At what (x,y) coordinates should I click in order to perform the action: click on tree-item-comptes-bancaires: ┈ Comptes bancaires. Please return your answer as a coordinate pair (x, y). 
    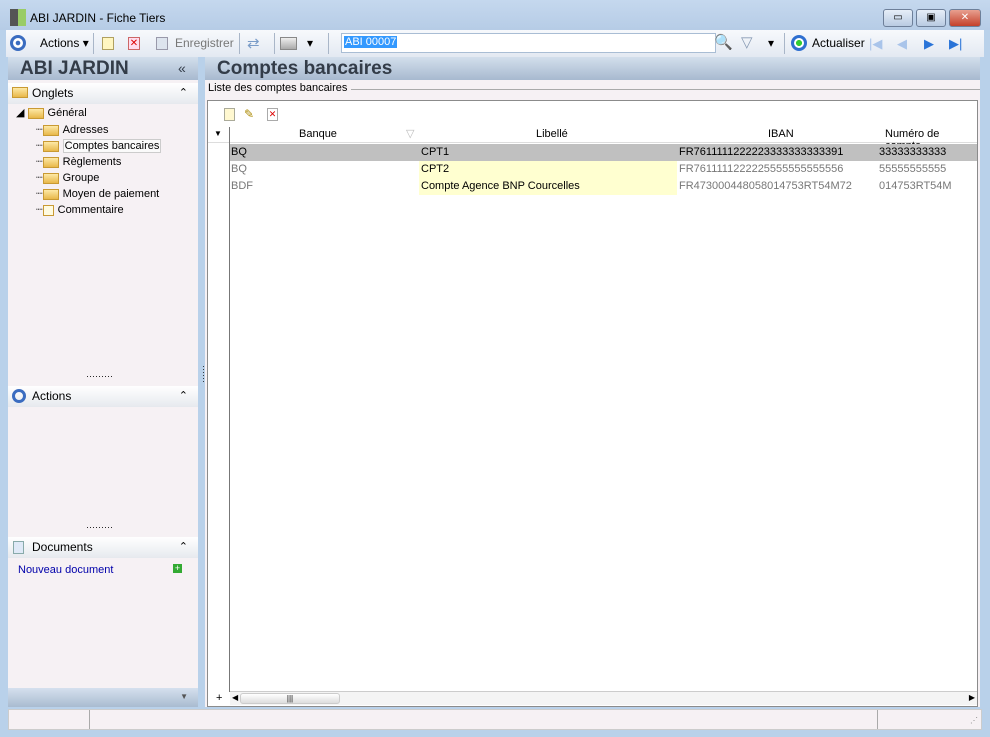
    Looking at the image, I should click on (99, 146).